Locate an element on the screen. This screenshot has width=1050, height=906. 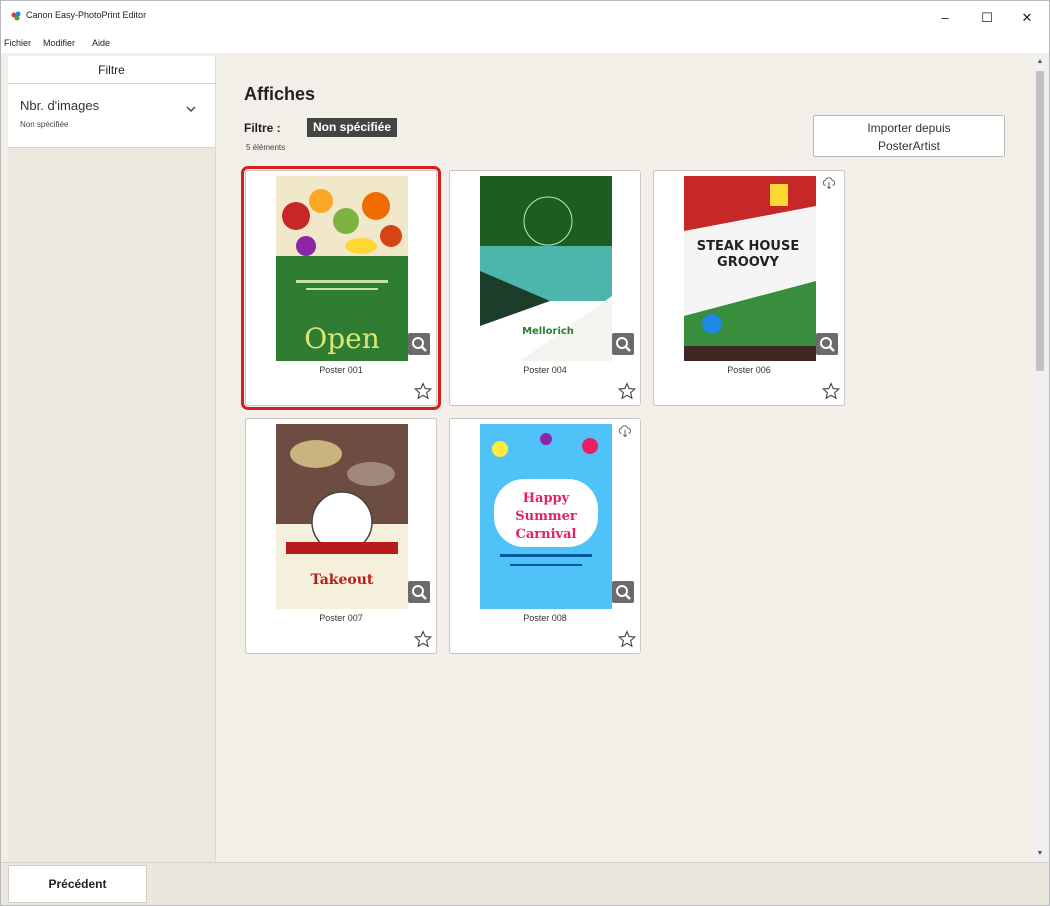
menu-fichier: Fichier is located at coordinates (17, 43).